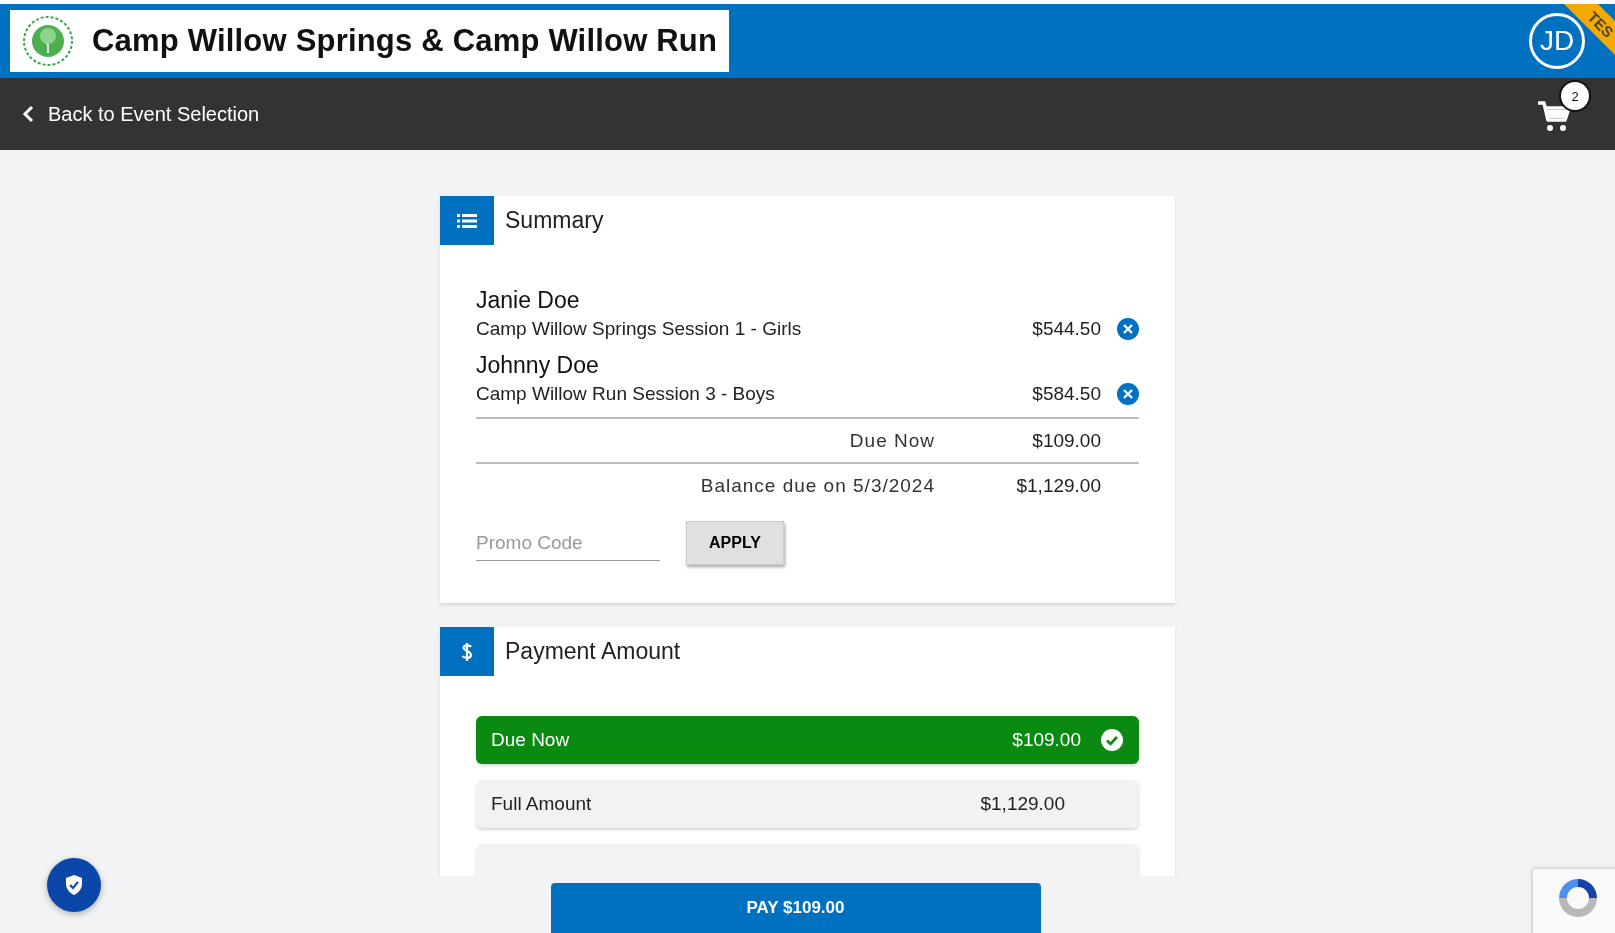  I want to click on session-name: Camp Willow Springs Session 1 - Girls, so click(639, 329).